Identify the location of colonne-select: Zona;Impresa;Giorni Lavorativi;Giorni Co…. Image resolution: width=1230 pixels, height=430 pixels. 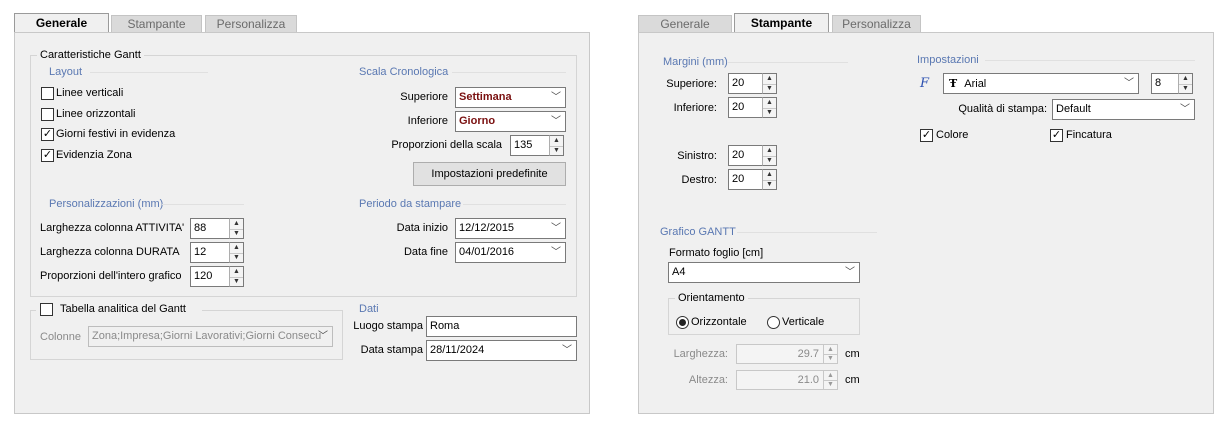
(210, 336).